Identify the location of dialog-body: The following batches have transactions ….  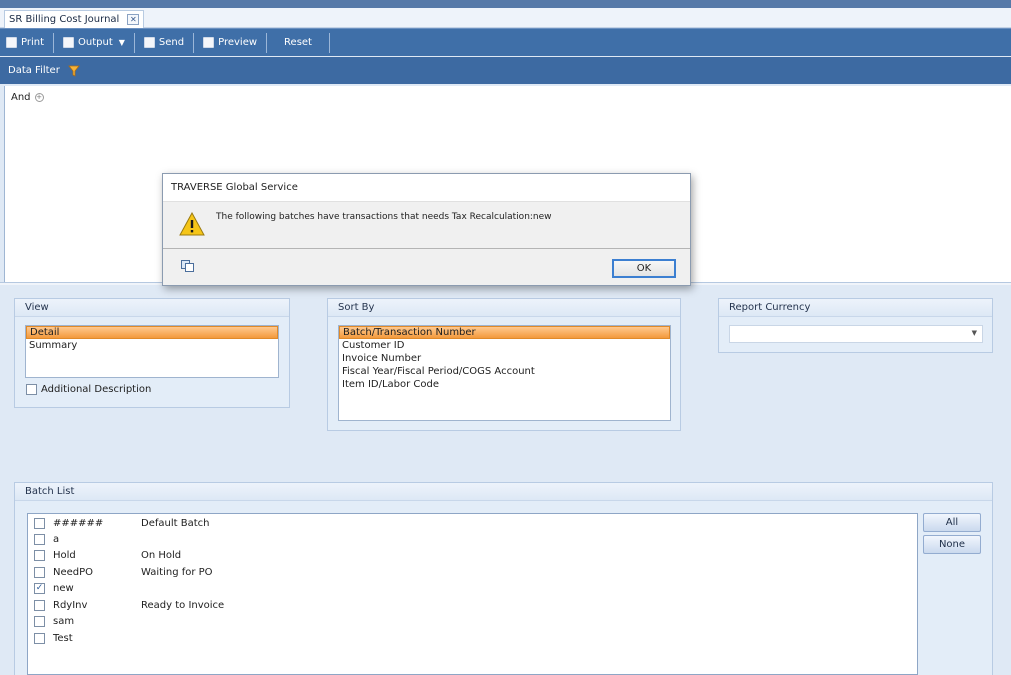
(426, 224).